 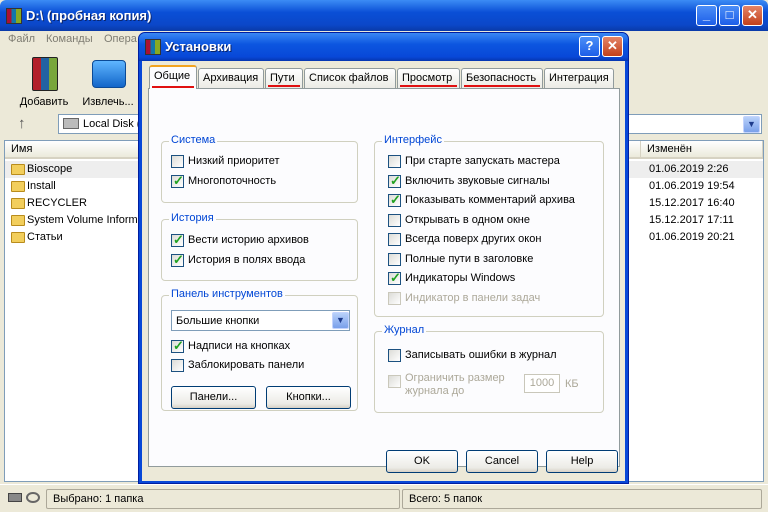 What do you see at coordinates (69, 39) in the screenshot?
I see `menu-commands: Команды` at bounding box center [69, 39].